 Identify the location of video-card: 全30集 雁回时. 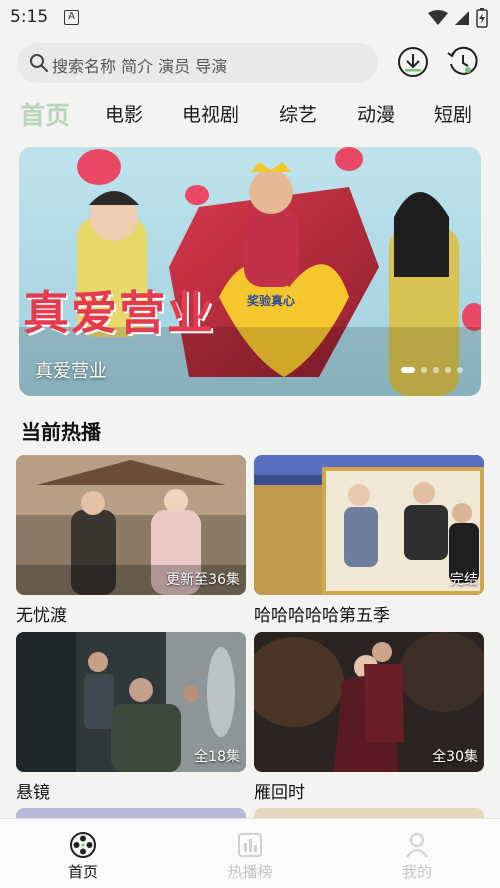
(369, 717).